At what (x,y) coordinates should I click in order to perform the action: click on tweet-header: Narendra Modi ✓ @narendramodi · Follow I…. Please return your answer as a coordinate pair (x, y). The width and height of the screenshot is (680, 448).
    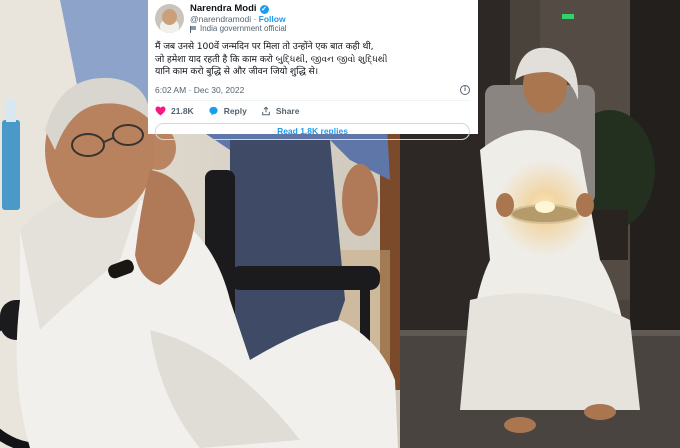
    Looking at the image, I should click on (312, 21).